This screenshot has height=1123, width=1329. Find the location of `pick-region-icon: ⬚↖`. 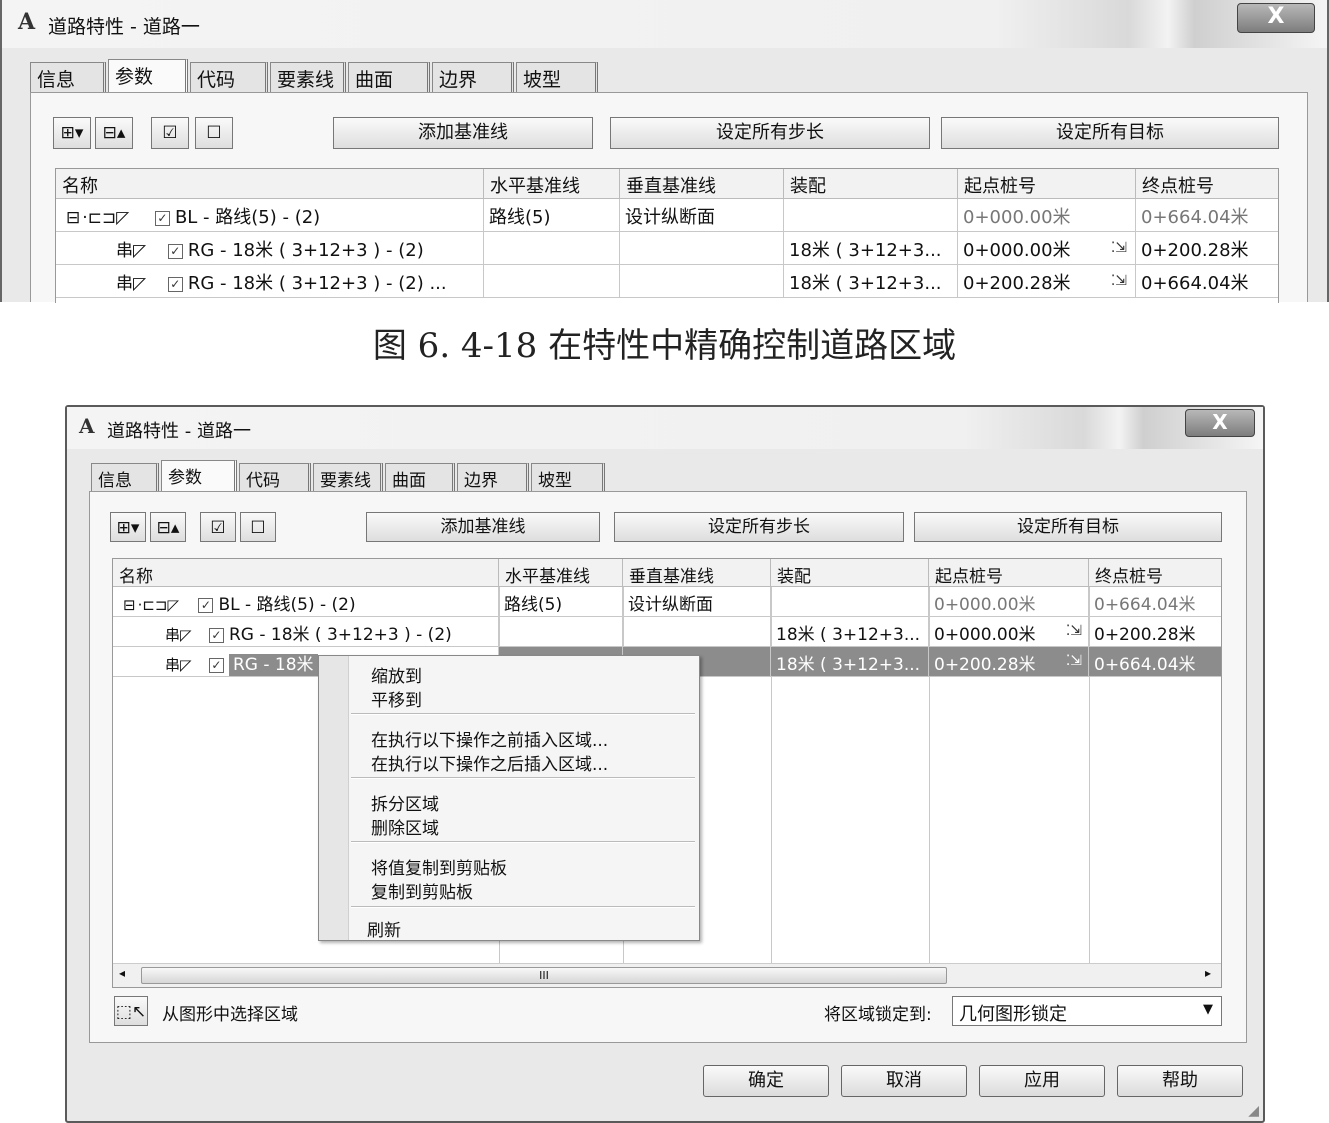

pick-region-icon: ⬚↖ is located at coordinates (131, 1012).